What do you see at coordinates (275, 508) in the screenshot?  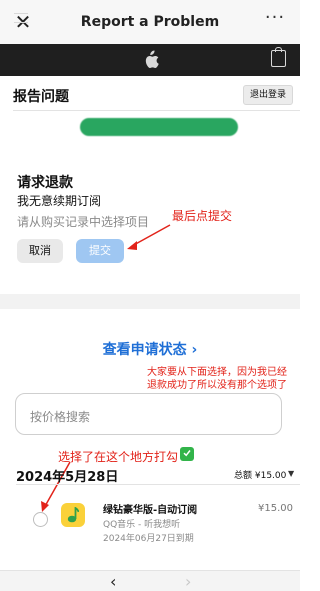 I see `item-price: ¥15.00` at bounding box center [275, 508].